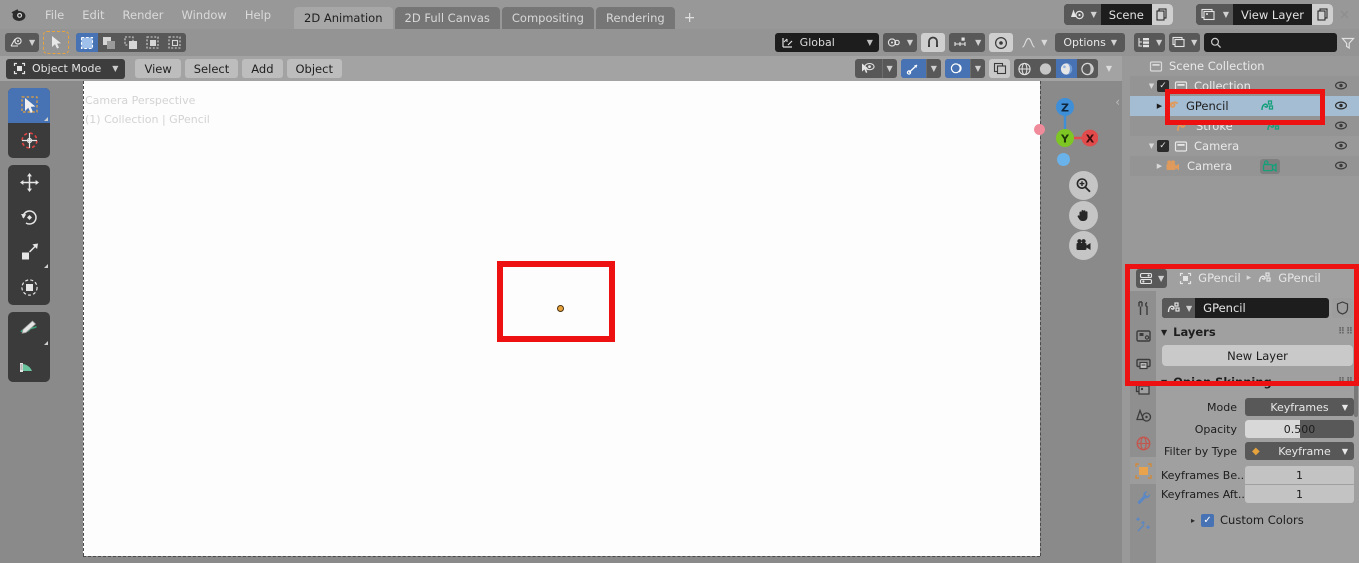 This screenshot has height=563, width=1359. I want to click on solid-icon, so click(1045, 68).